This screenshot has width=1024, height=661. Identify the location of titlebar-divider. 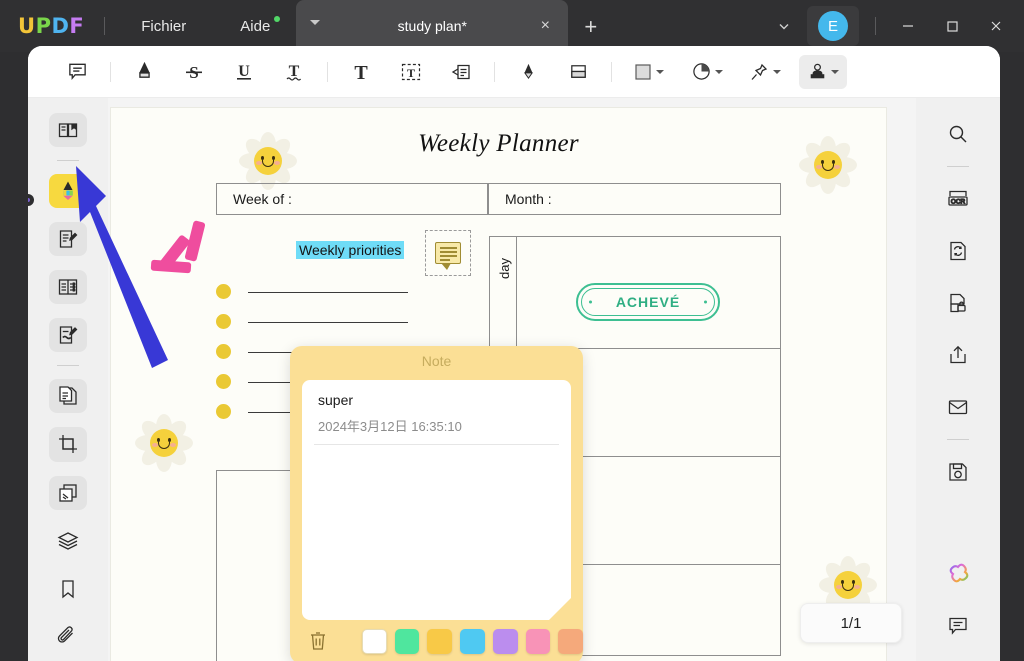
(105, 26).